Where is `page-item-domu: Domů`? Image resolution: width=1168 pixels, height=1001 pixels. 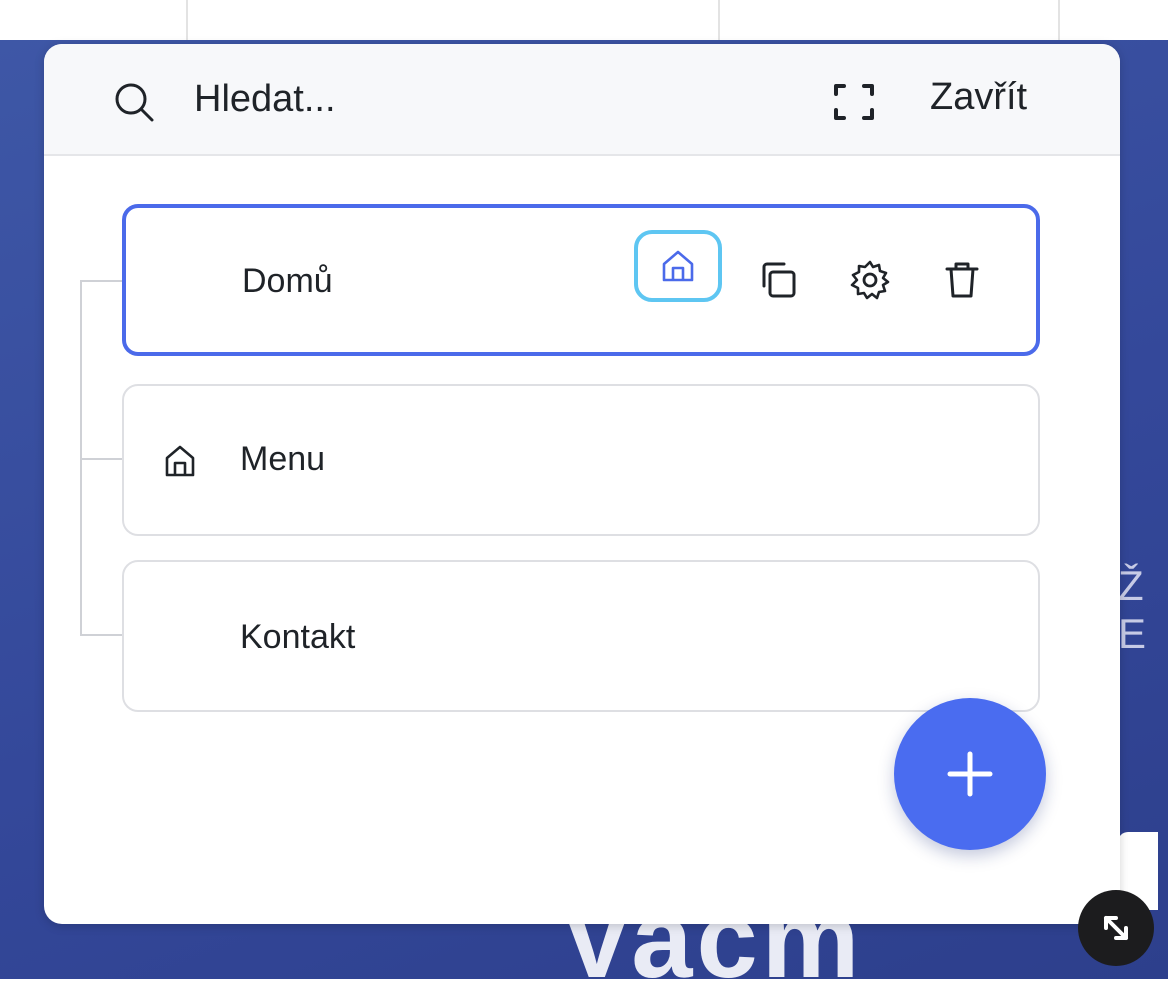
page-item-domu: Domů is located at coordinates (581, 280).